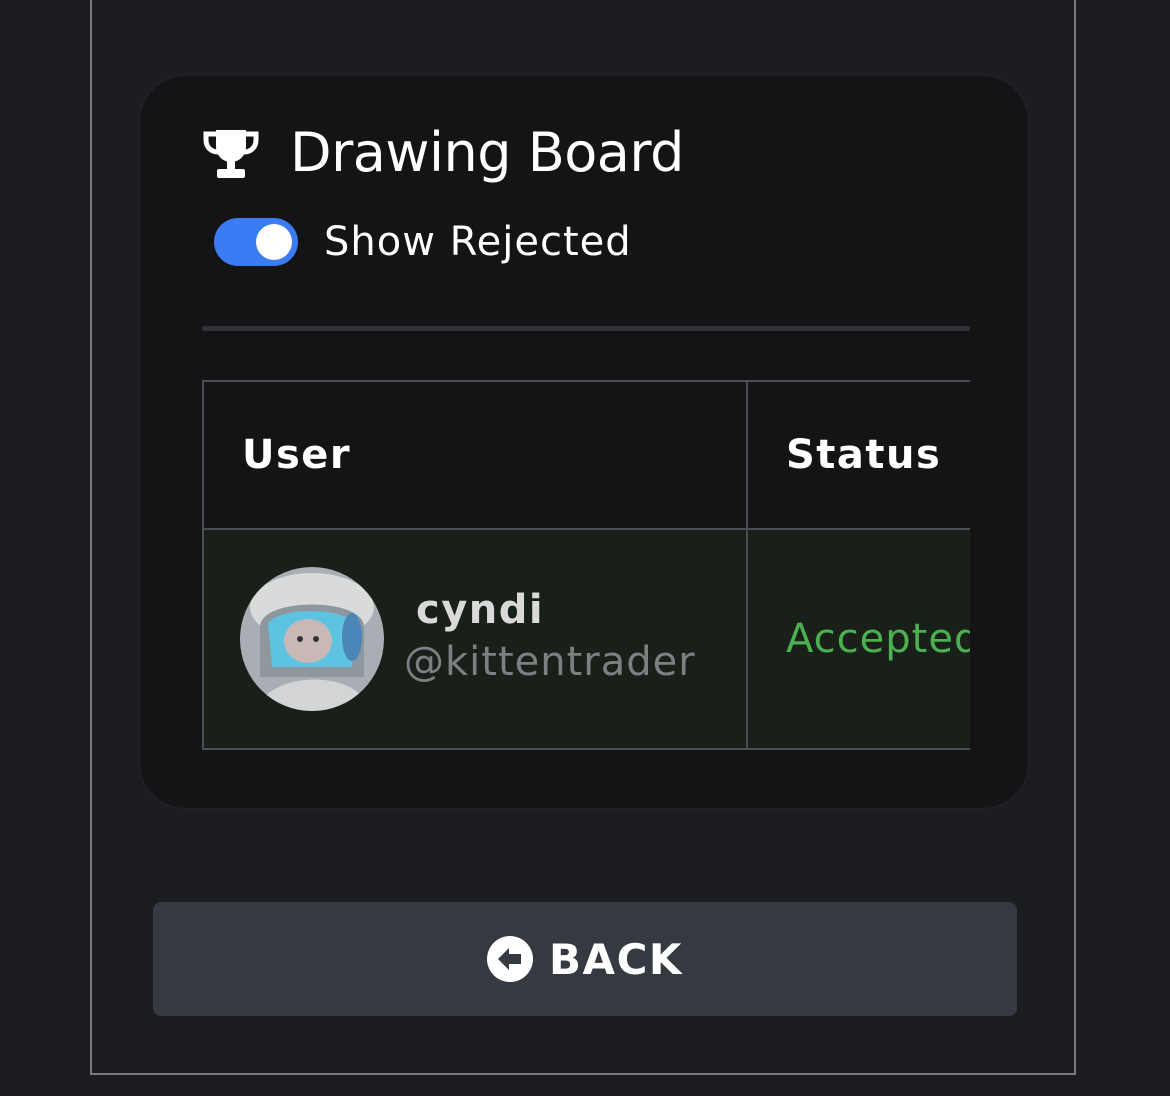 This screenshot has width=1170, height=1096. Describe the element at coordinates (616, 959) in the screenshot. I see `back-button-label: BACK` at that location.